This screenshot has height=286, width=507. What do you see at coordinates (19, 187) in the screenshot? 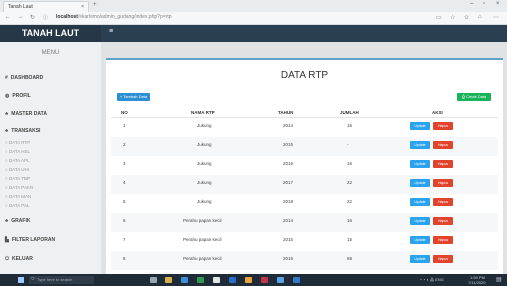
I see `sidebar-subitem-data-pakn: ○ DATA PAKN` at bounding box center [19, 187].